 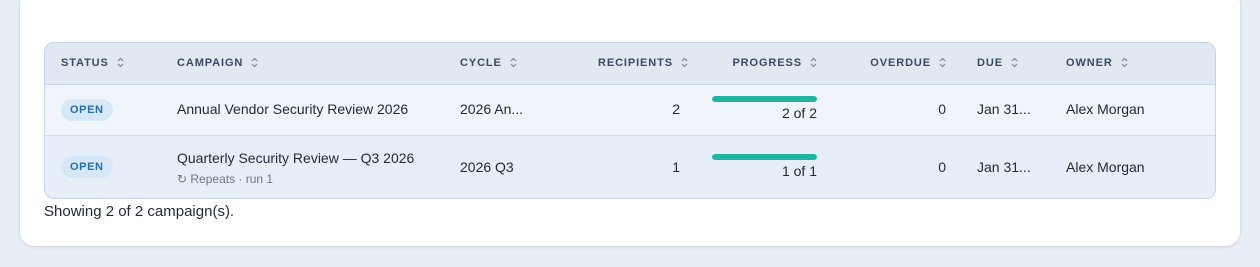 What do you see at coordinates (225, 179) in the screenshot?
I see `repeat-info: ↻ Repeats · run 1` at bounding box center [225, 179].